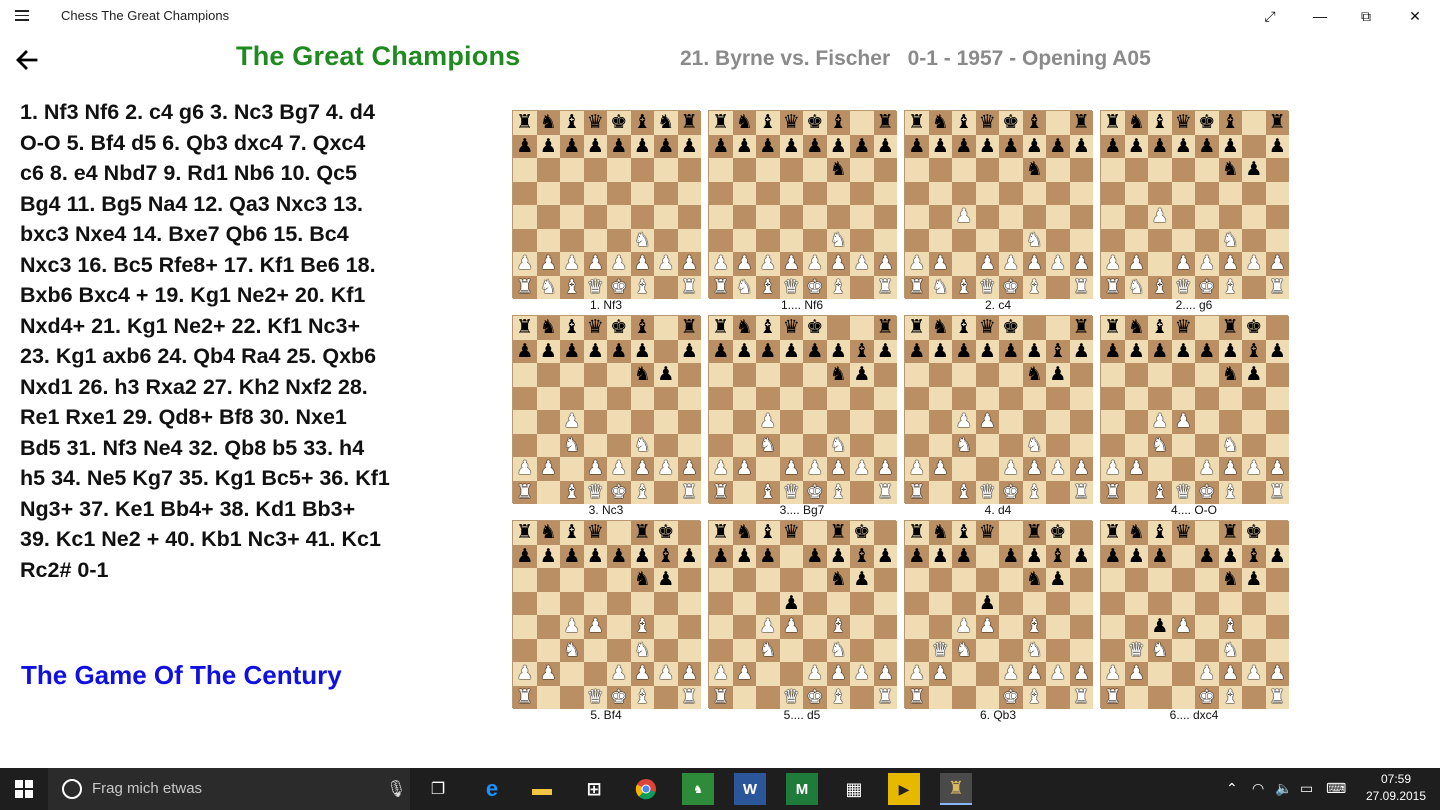 This screenshot has width=1440, height=810. Describe the element at coordinates (606, 417) in the screenshot. I see `board-position: ♜ ♞ ♝ ♛ ♚ ♝ ♜ ♟ ♟ ♟ ♟ ♟ ♟ ♟ ♞ ♟ ♟ ♞ ♞ ♟ ♟ ♟ ♟ ♟ ♟ ♟ ♜ ♝ ♛ ♚ ♝ ♜ 3. Nc3` at that location.